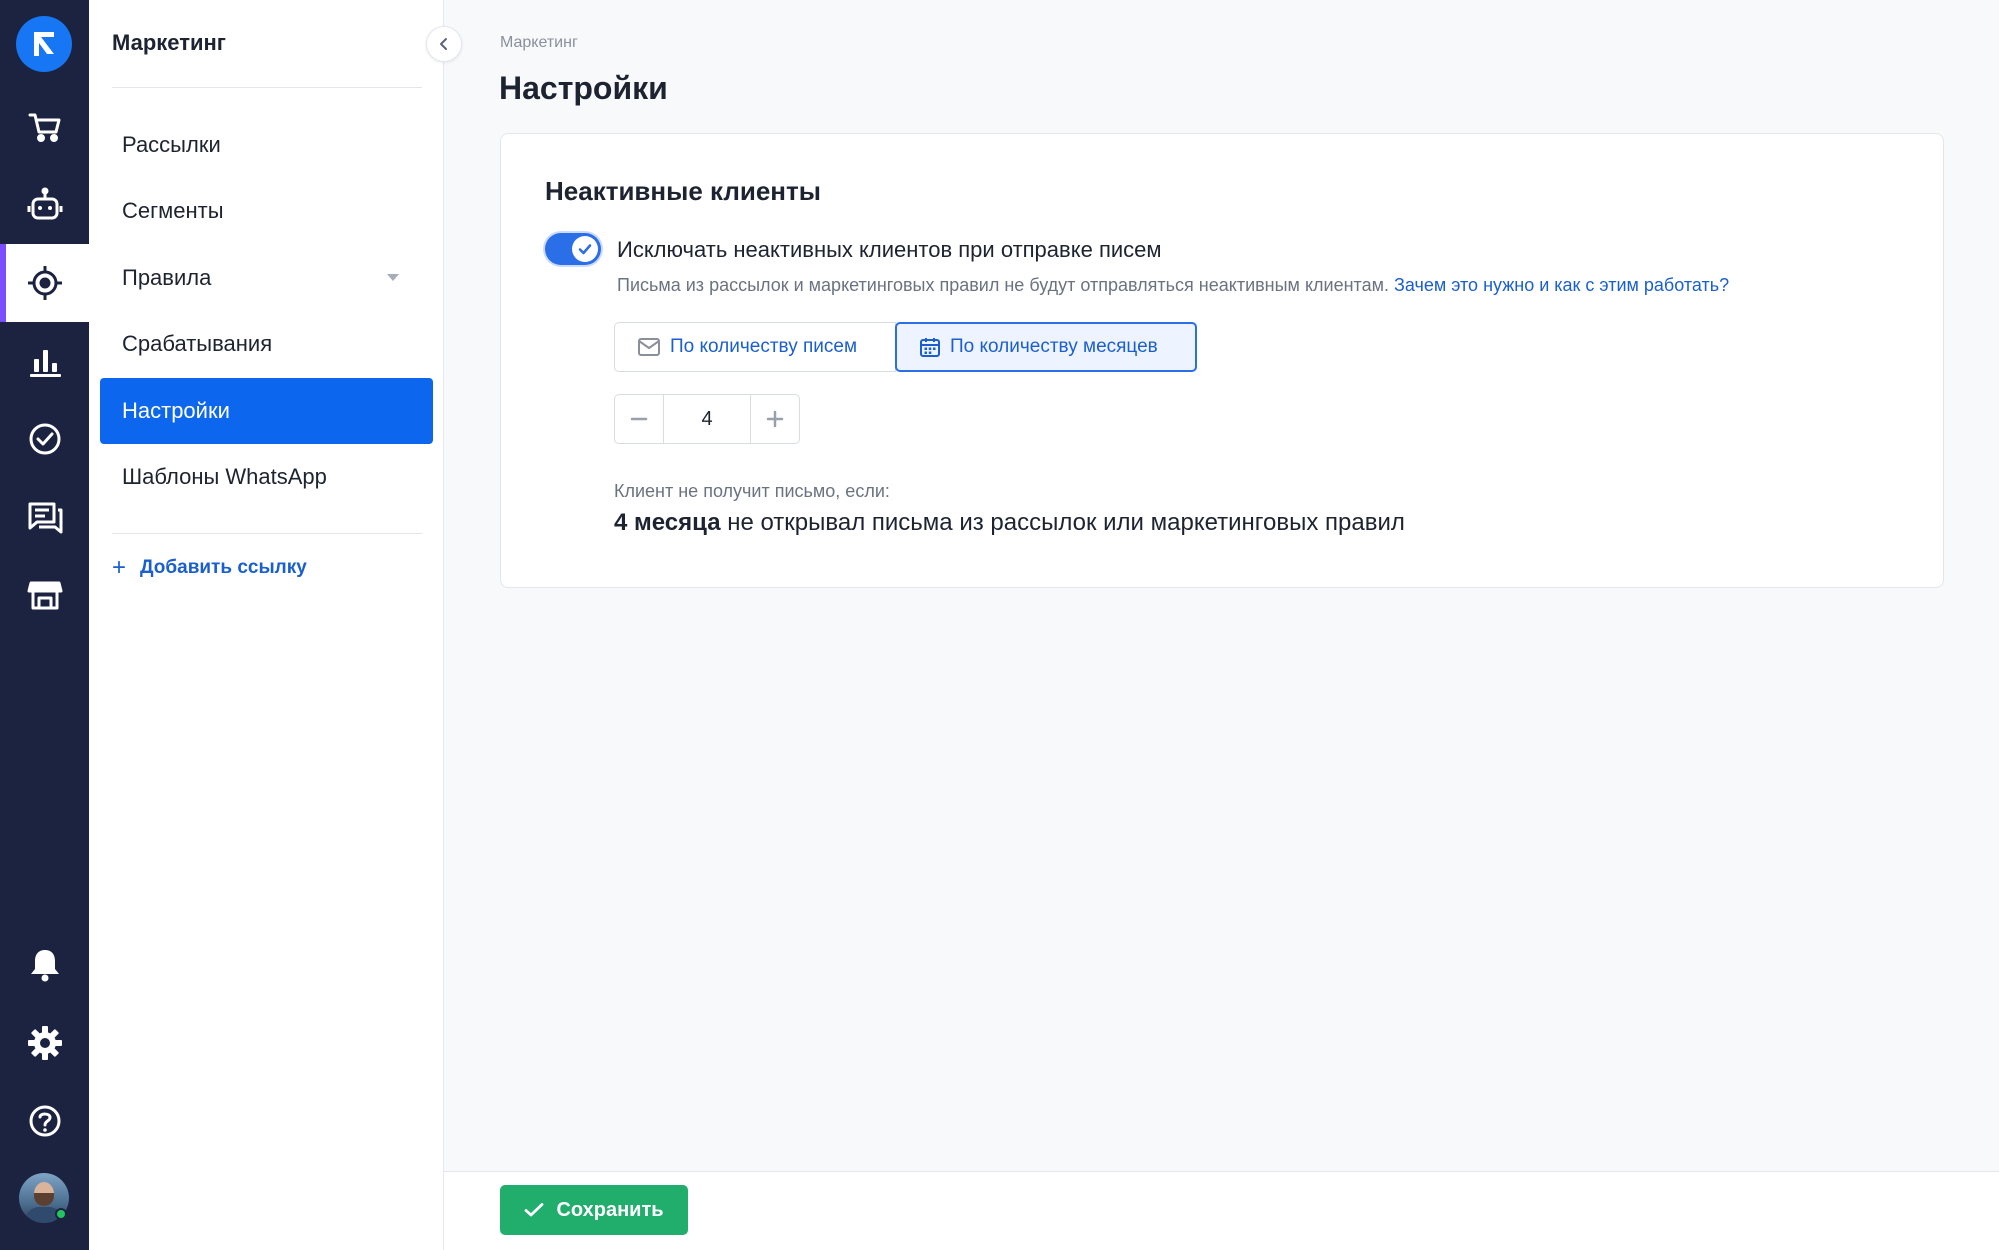 This screenshot has width=1999, height=1250. What do you see at coordinates (764, 346) in the screenshot?
I see `by-emails-label: По количеству писем` at bounding box center [764, 346].